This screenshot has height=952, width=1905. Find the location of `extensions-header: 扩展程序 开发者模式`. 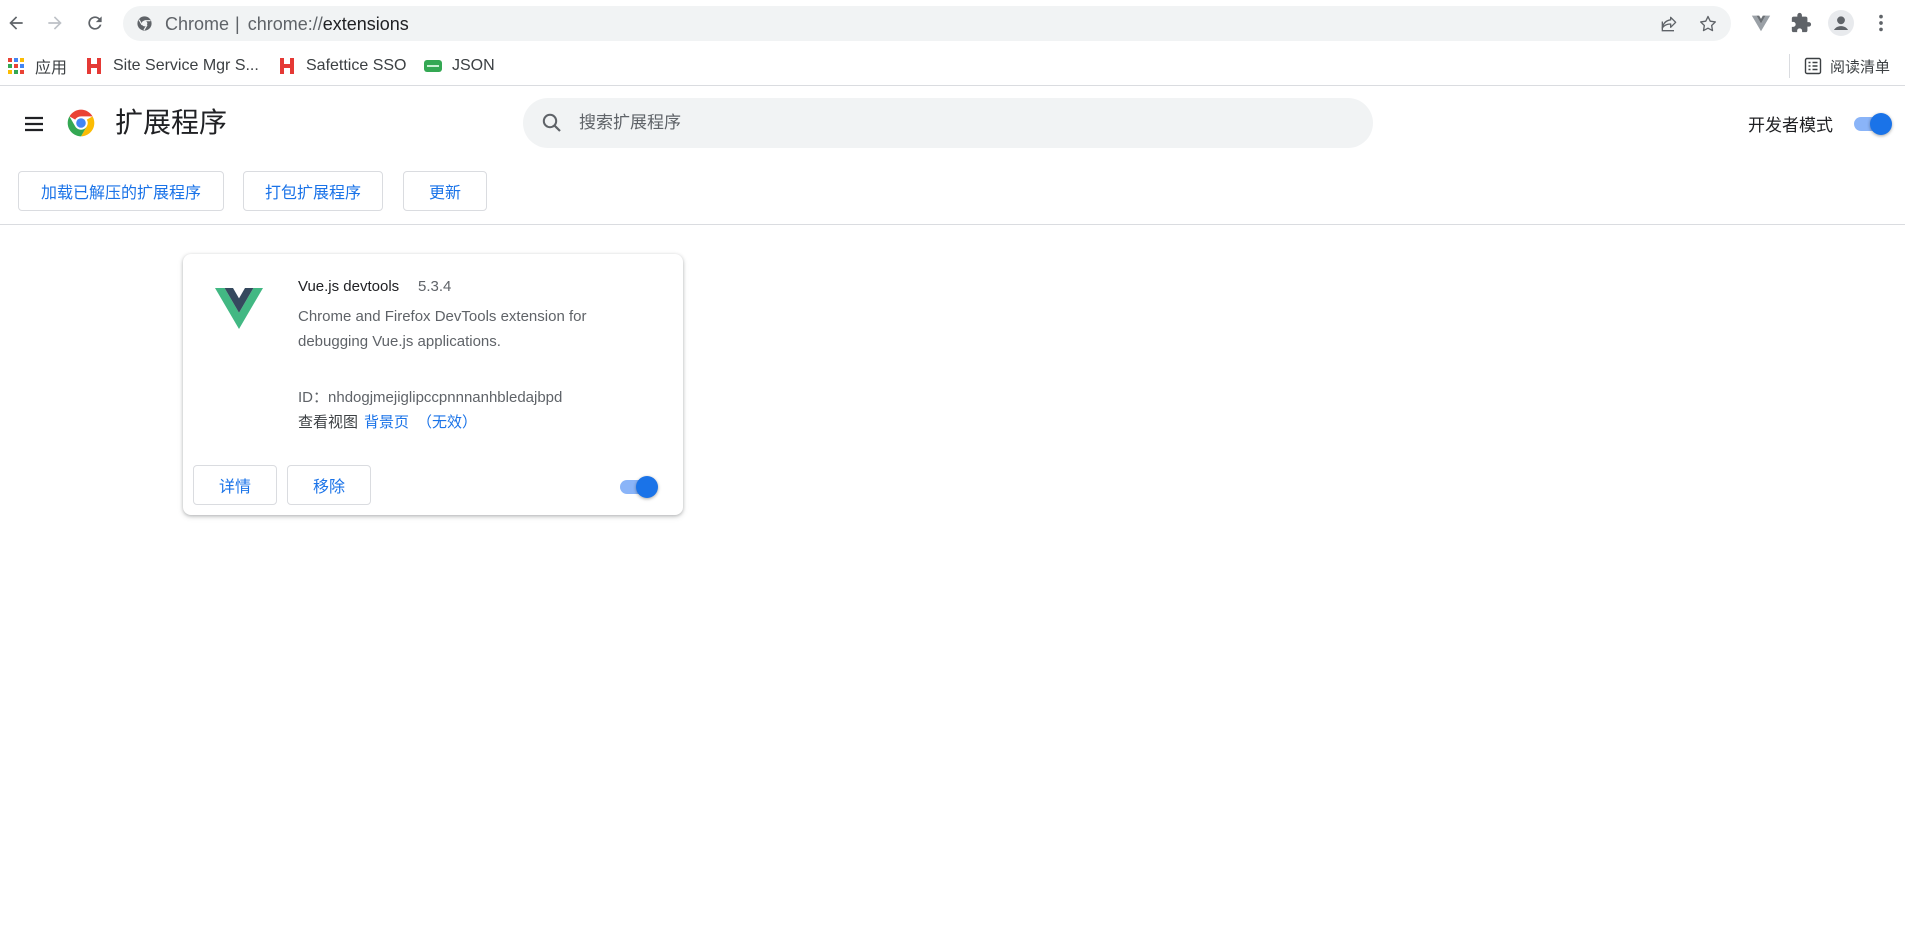

extensions-header: 扩展程序 开发者模式 is located at coordinates (952, 123).